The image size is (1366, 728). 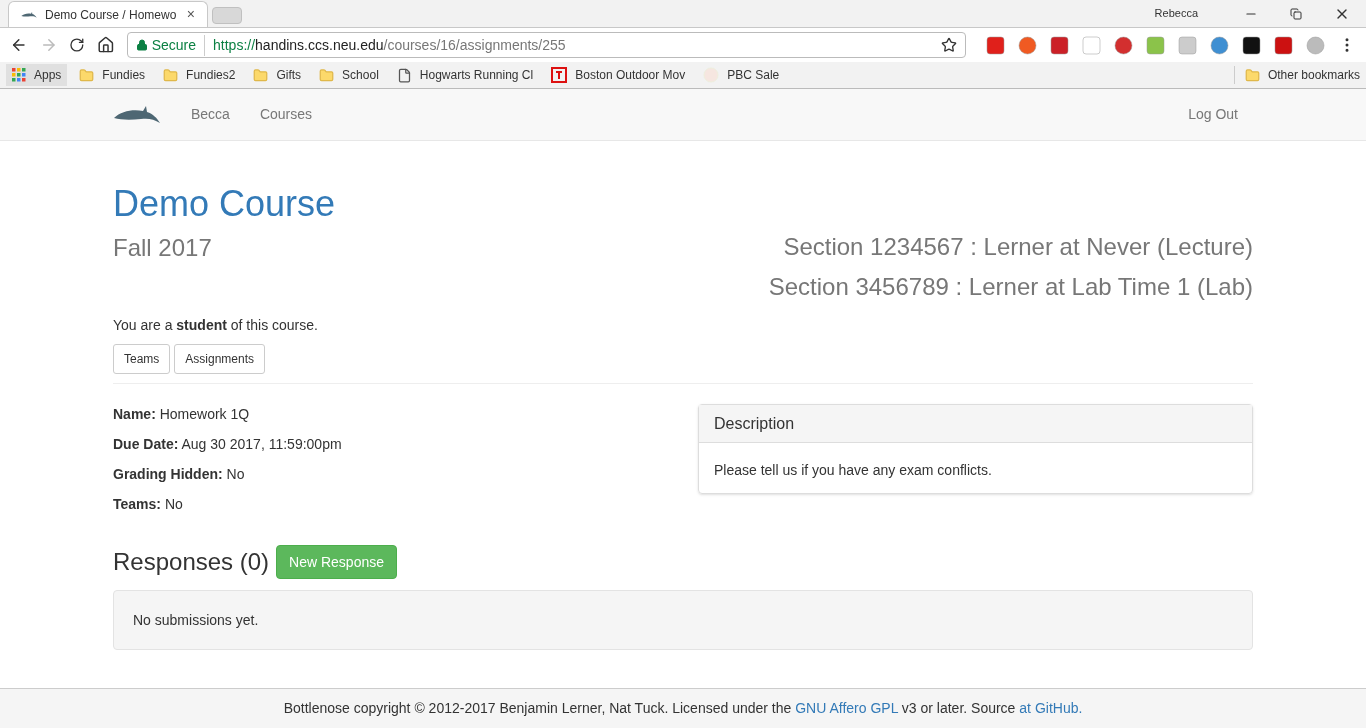 What do you see at coordinates (216, 325) in the screenshot?
I see `role-text: You are a student of this course.` at bounding box center [216, 325].